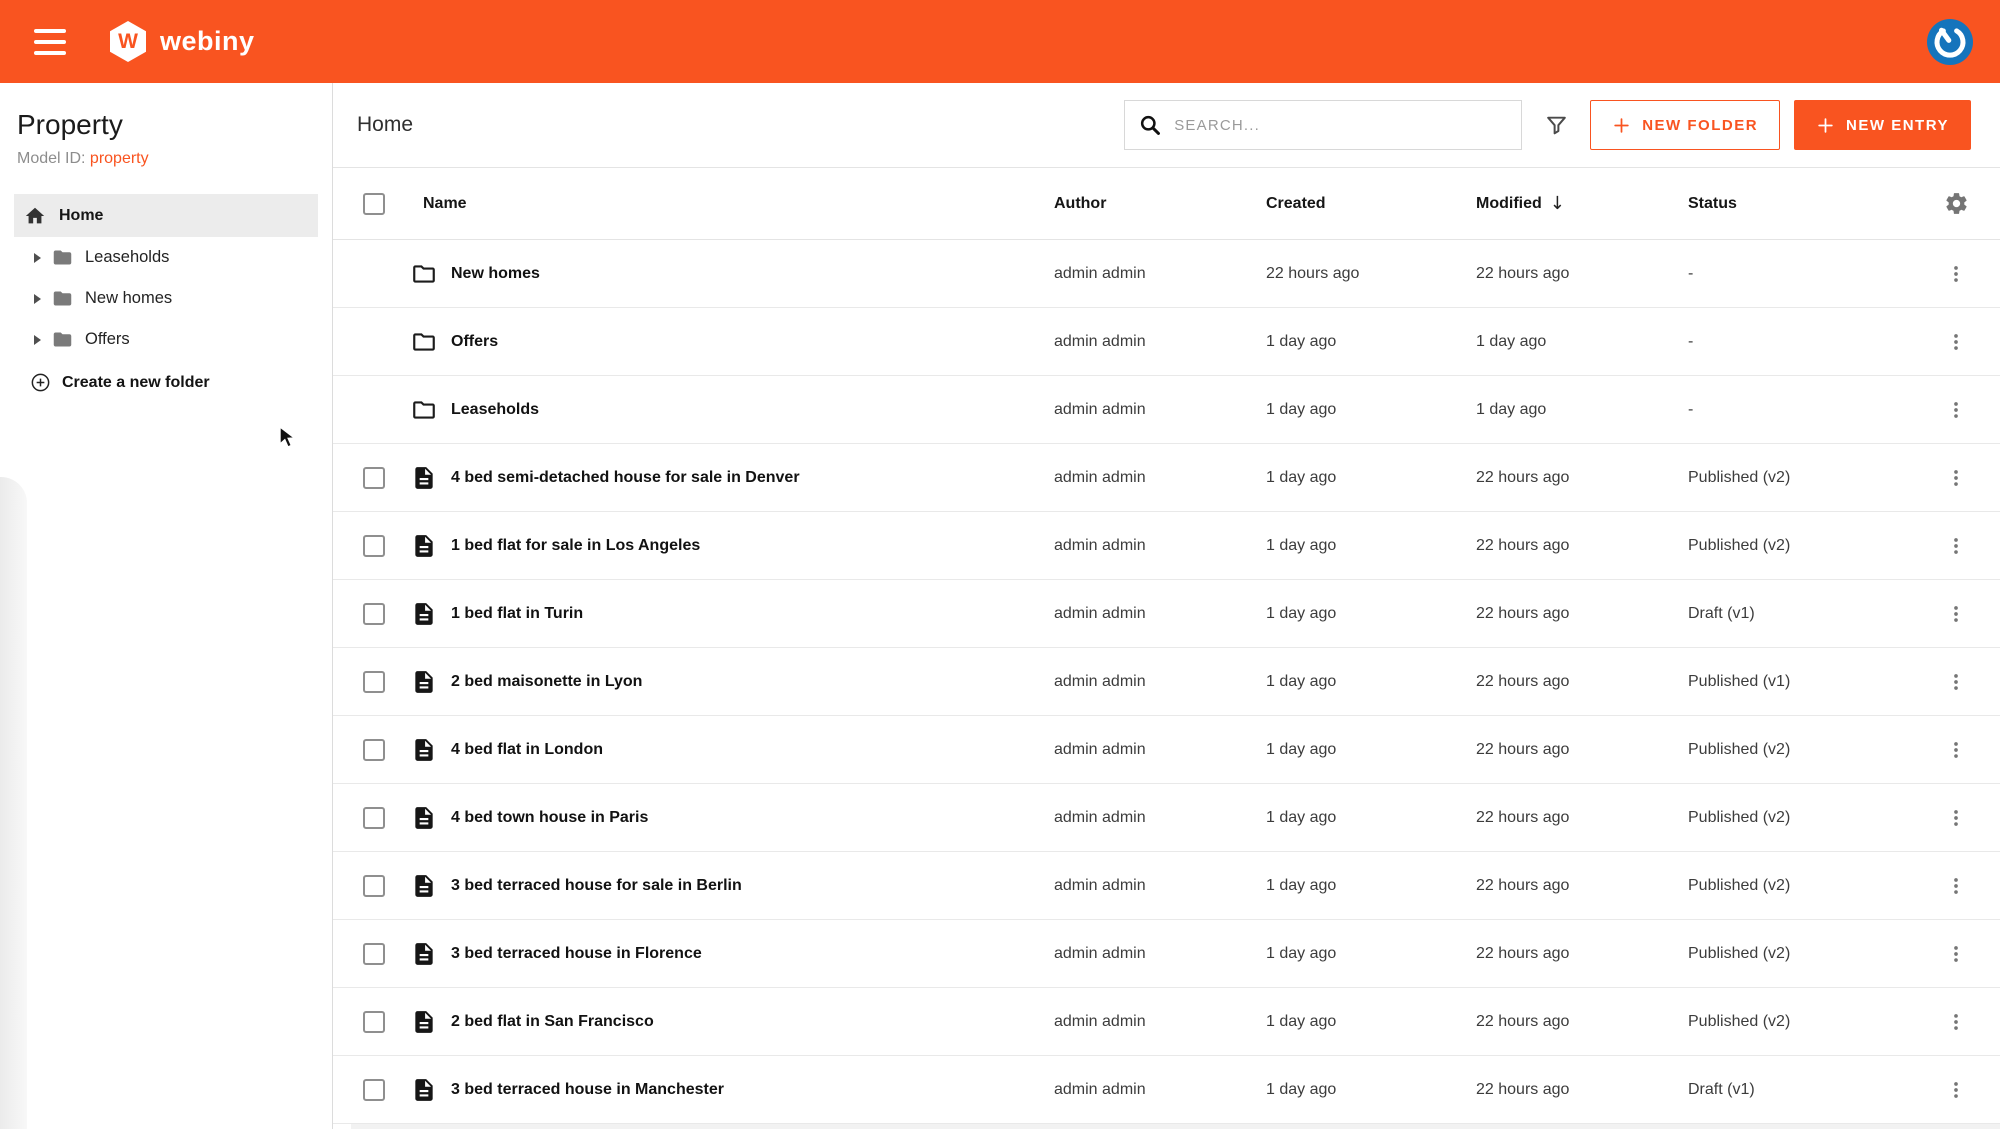  I want to click on sidebar-folder-tree: Leaseholds New homes Offers, so click(166, 298).